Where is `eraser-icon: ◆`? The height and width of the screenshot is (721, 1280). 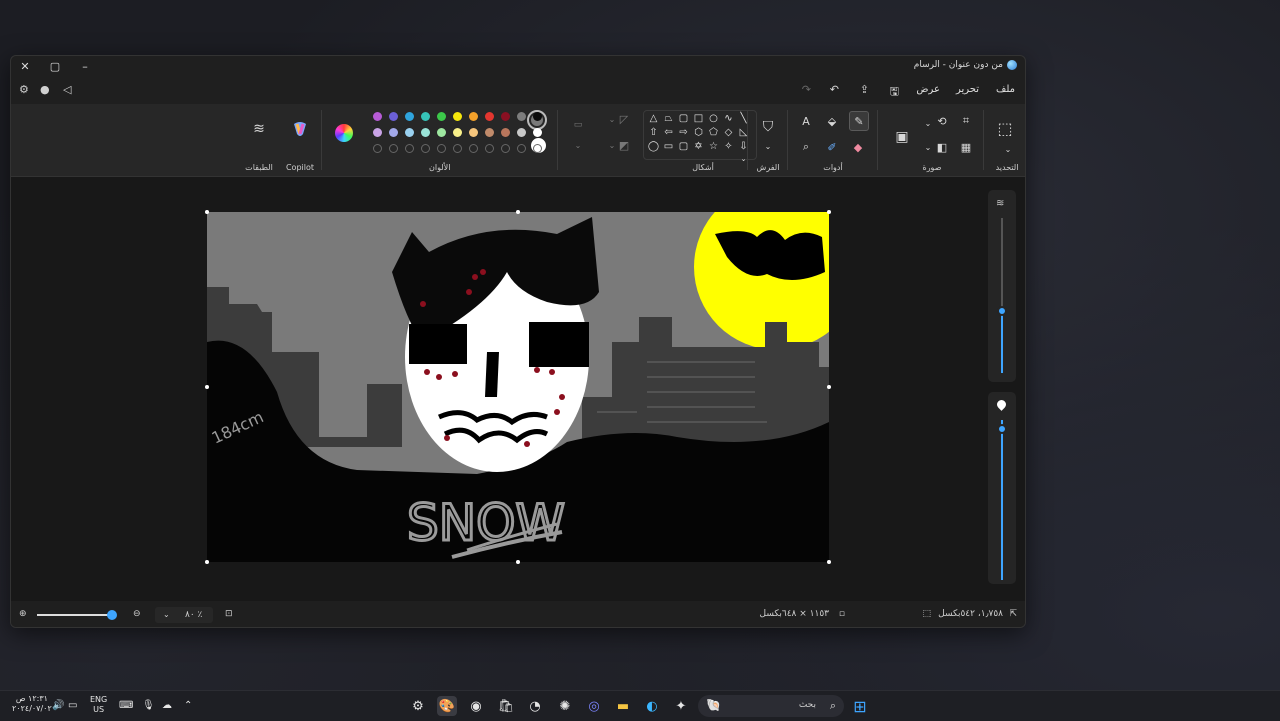
eraser-icon: ◆ is located at coordinates (858, 147).